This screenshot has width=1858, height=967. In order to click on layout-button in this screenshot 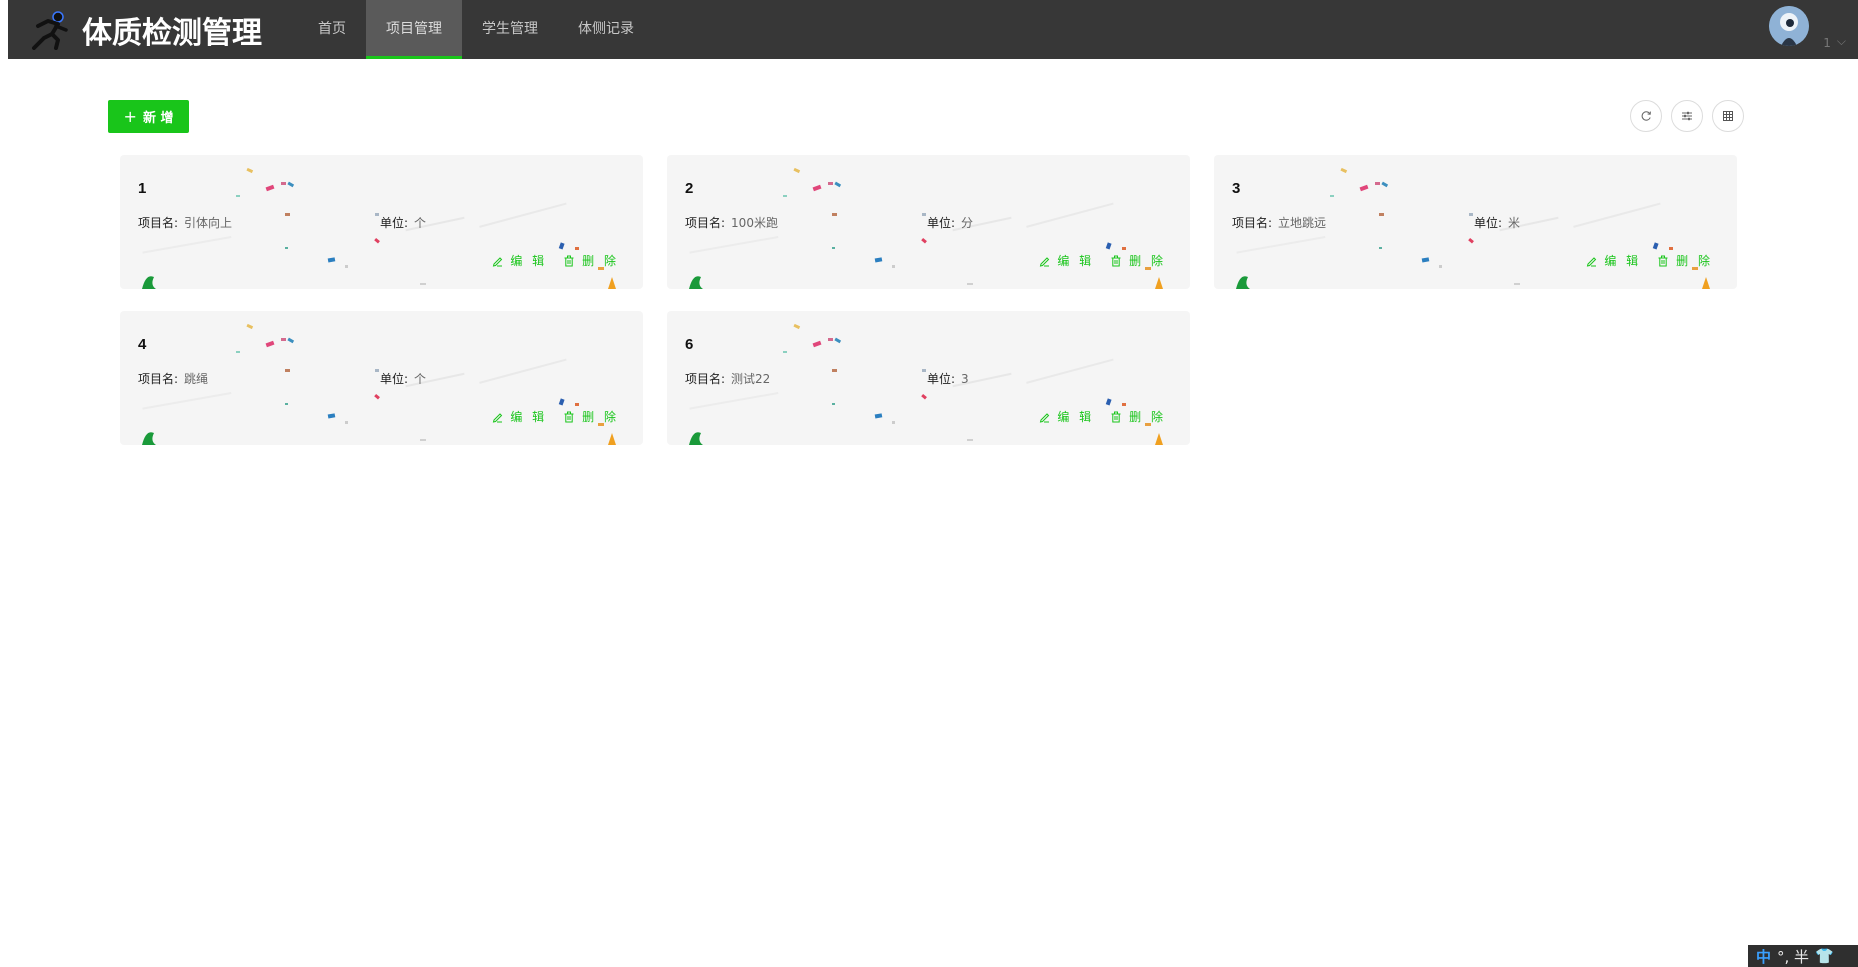, I will do `click(1728, 116)`.